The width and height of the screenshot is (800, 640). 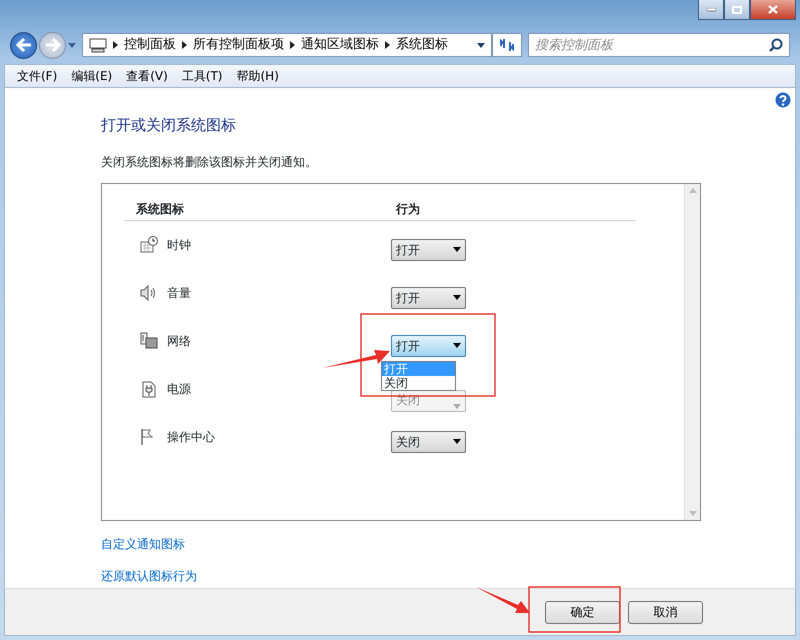 I want to click on column-header: 系统图标, so click(x=160, y=209).